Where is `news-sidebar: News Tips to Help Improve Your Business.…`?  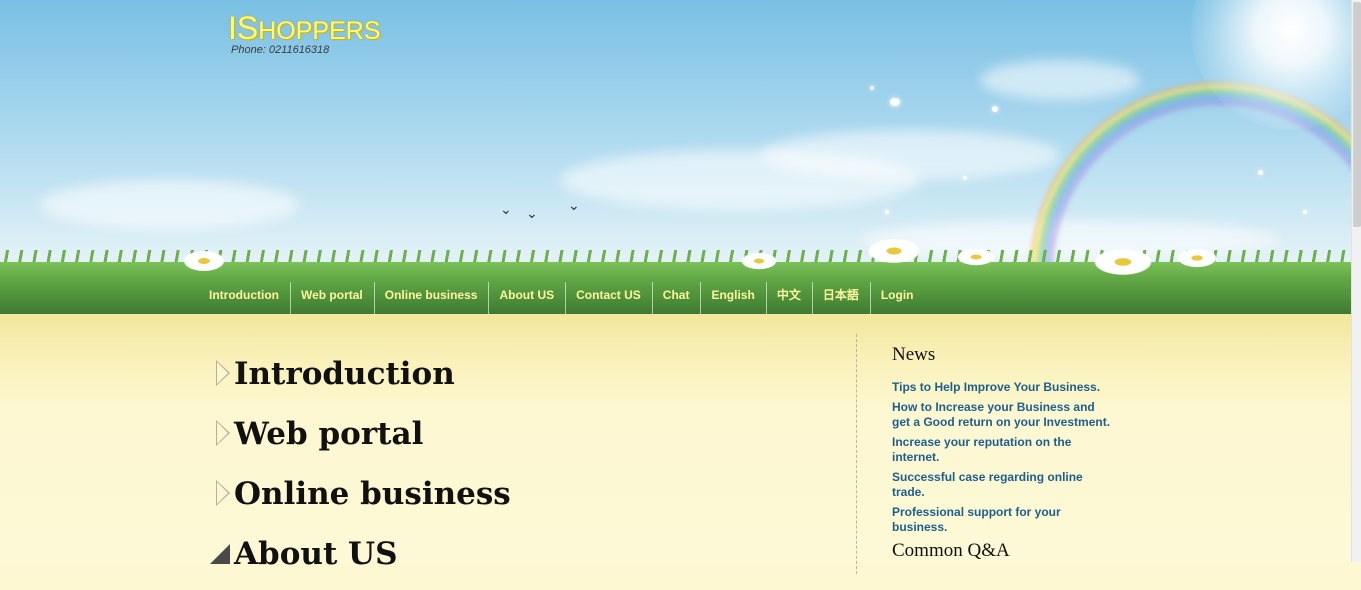
news-sidebar: News Tips to Help Improve Your Business.… is located at coordinates (1002, 453).